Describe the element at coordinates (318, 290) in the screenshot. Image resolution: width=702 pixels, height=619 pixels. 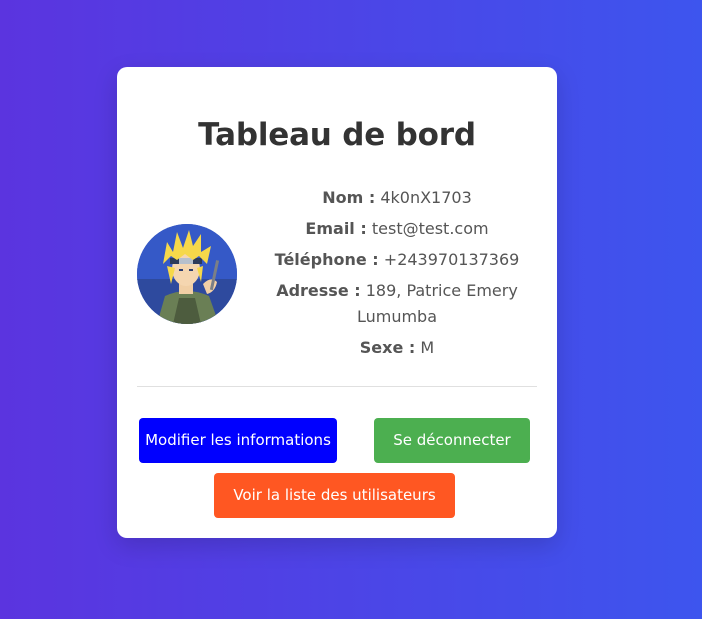
I see `address-label: Adresse :` at that location.